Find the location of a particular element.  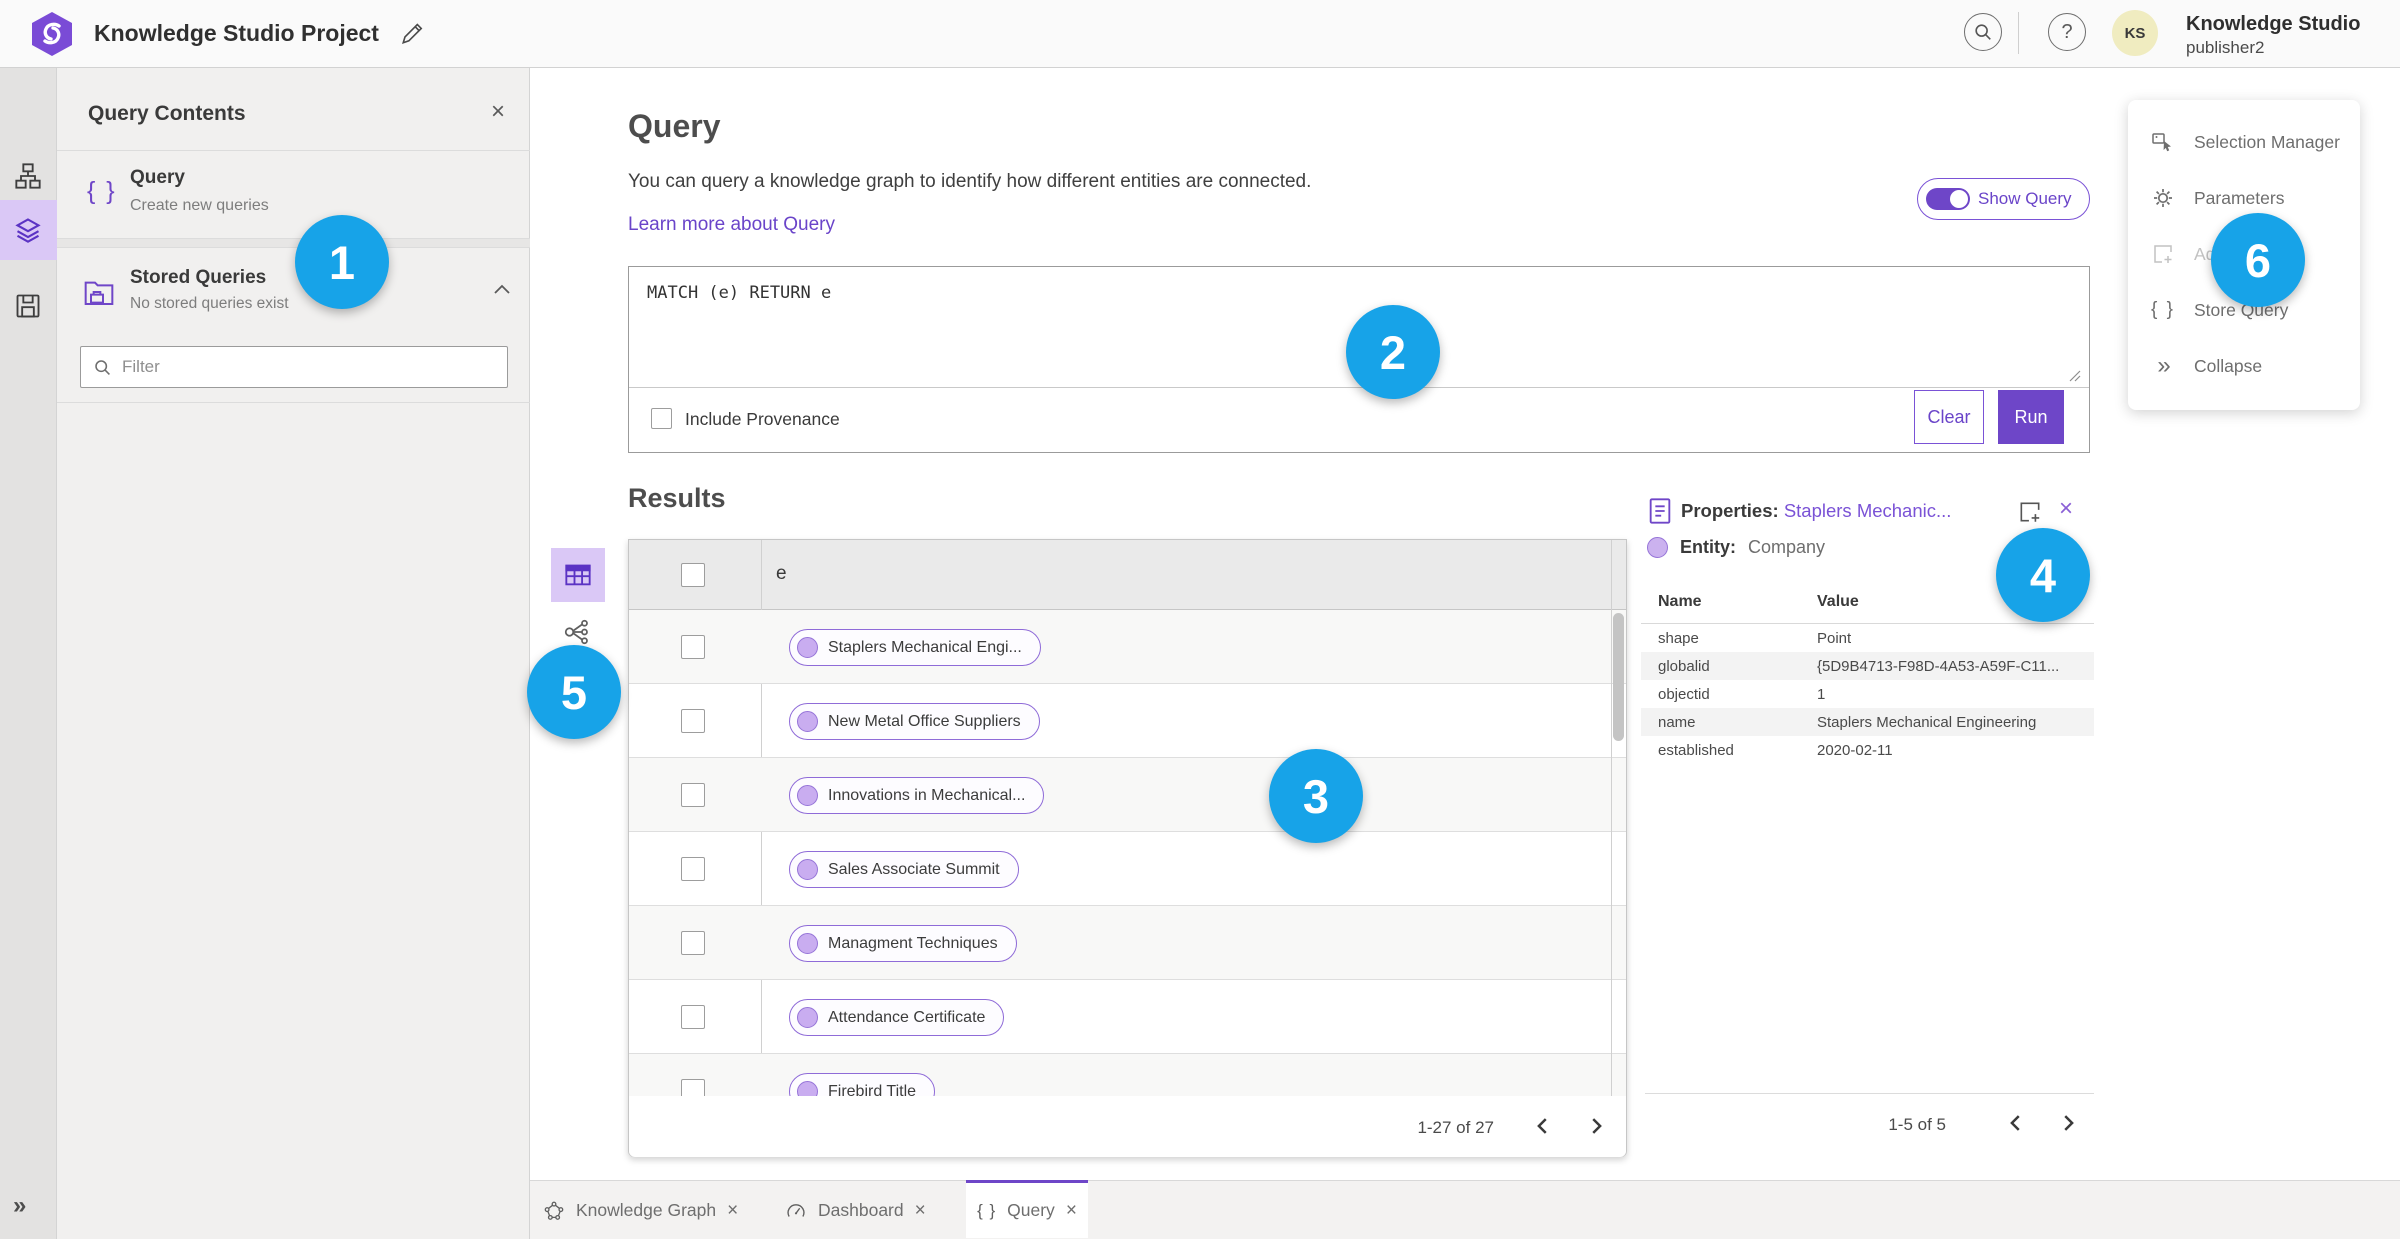

results-table-header: e is located at coordinates (1127, 575).